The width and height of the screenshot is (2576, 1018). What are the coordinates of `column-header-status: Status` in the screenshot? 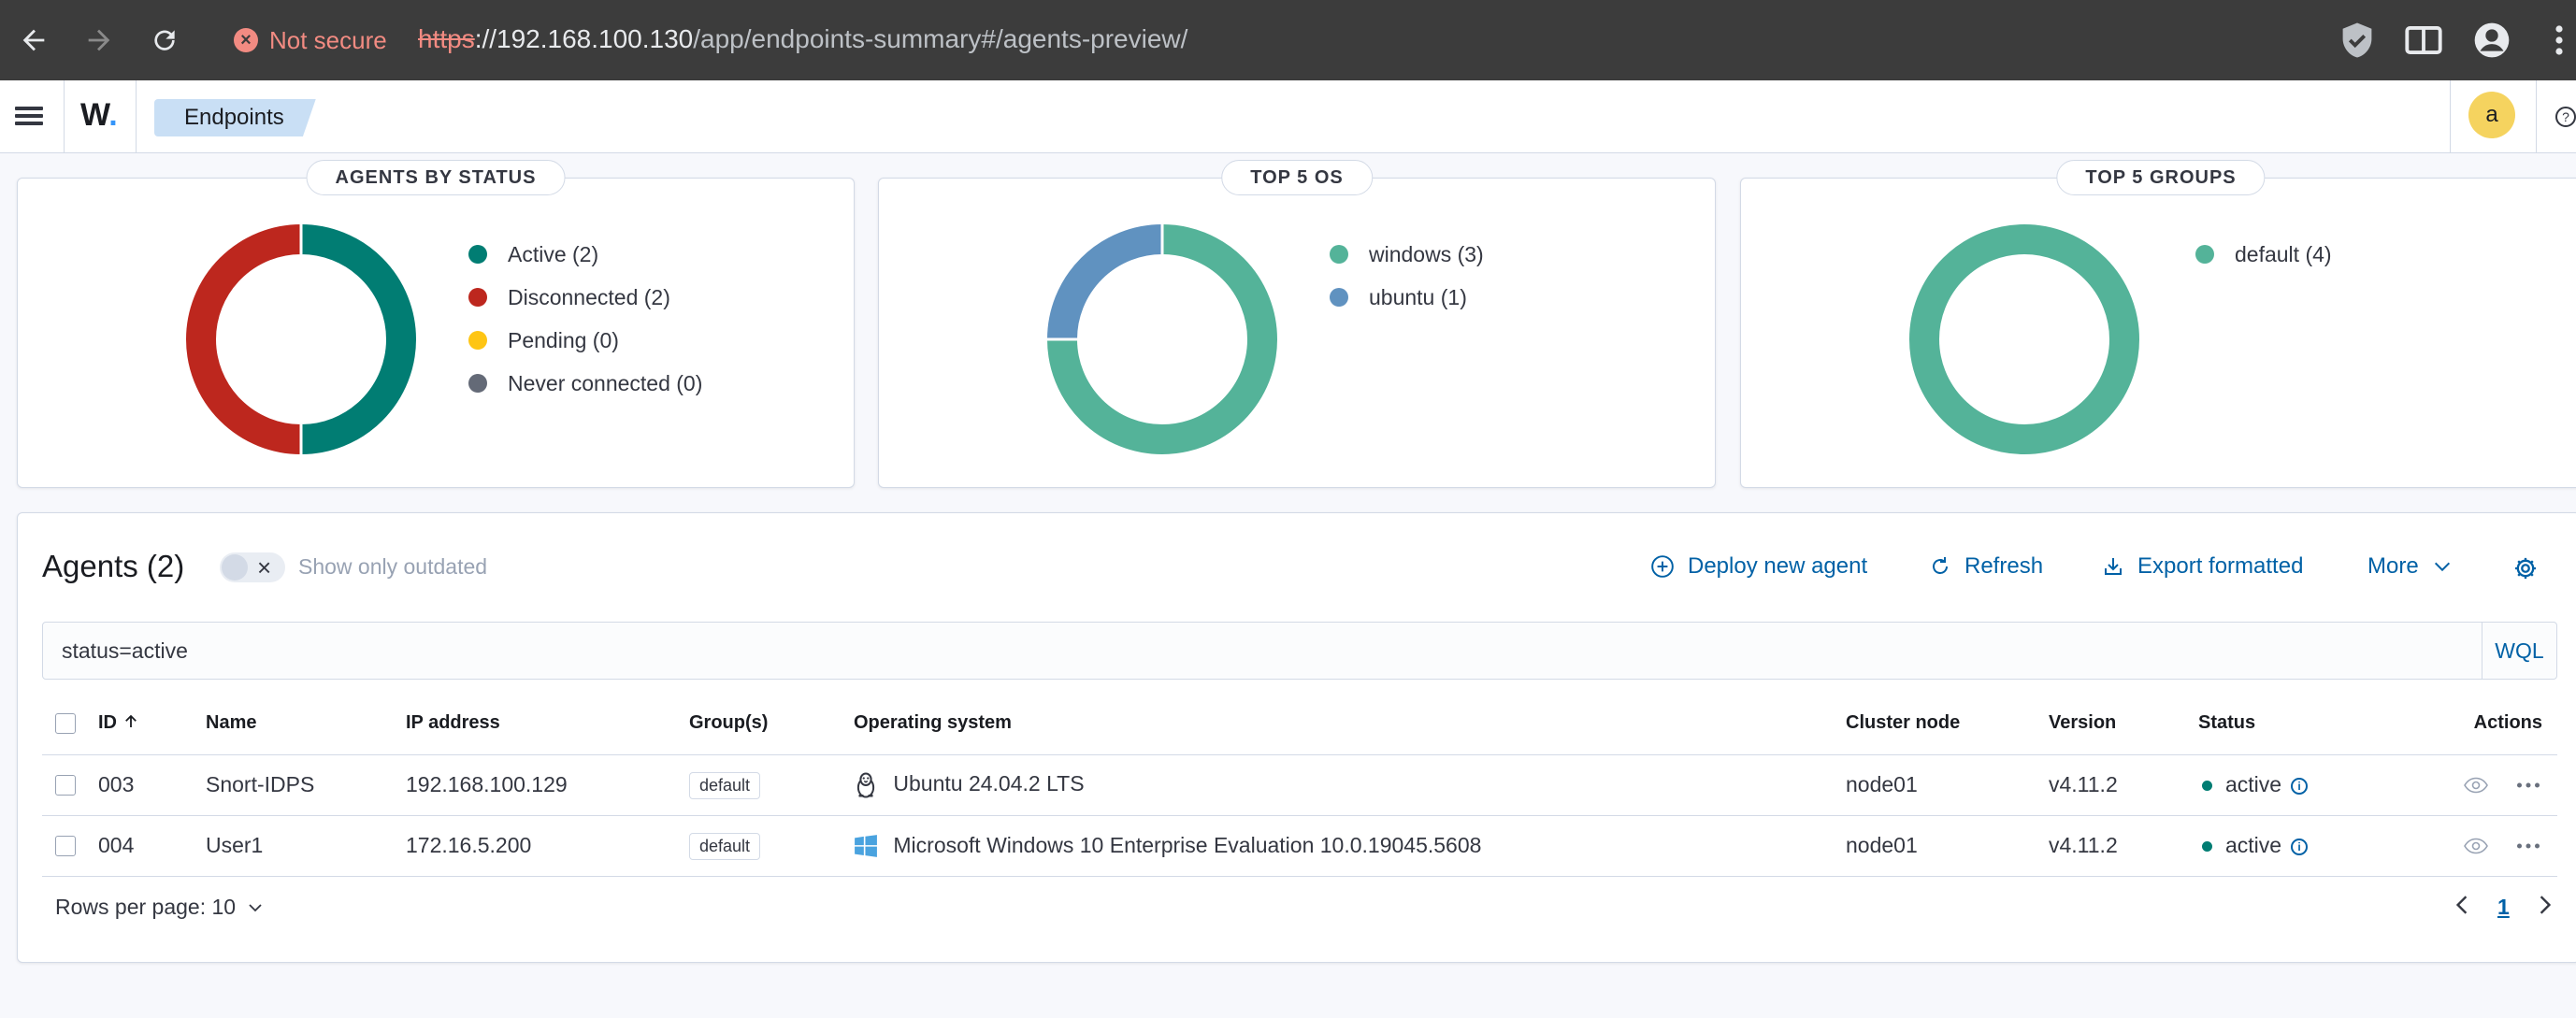 It's located at (2292, 724).